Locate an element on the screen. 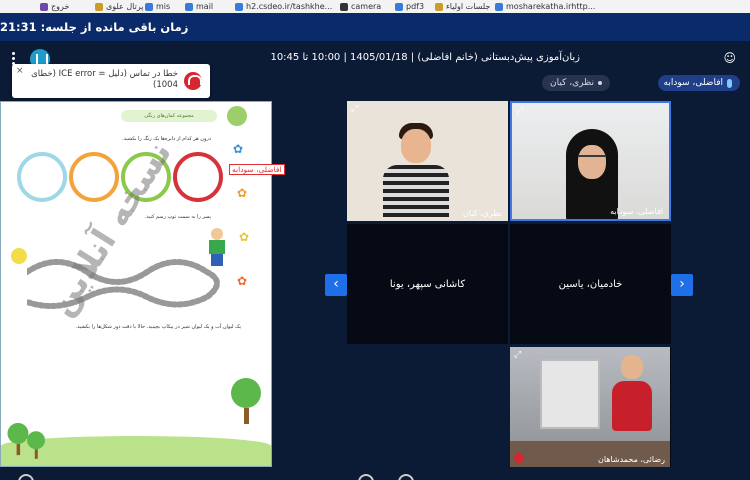 The height and width of the screenshot is (480, 750). worksheet-title: مجموعه کمان‌های رنگی is located at coordinates (169, 116).